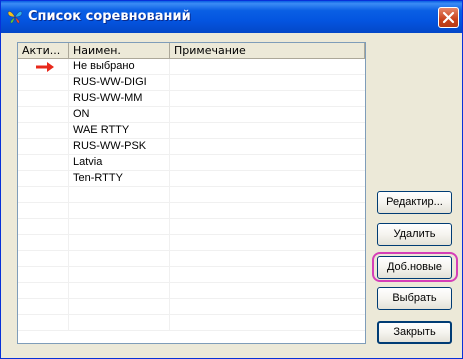 Image resolution: width=463 pixels, height=359 pixels. I want to click on table-row: RUS-WW-MM, so click(191, 99).